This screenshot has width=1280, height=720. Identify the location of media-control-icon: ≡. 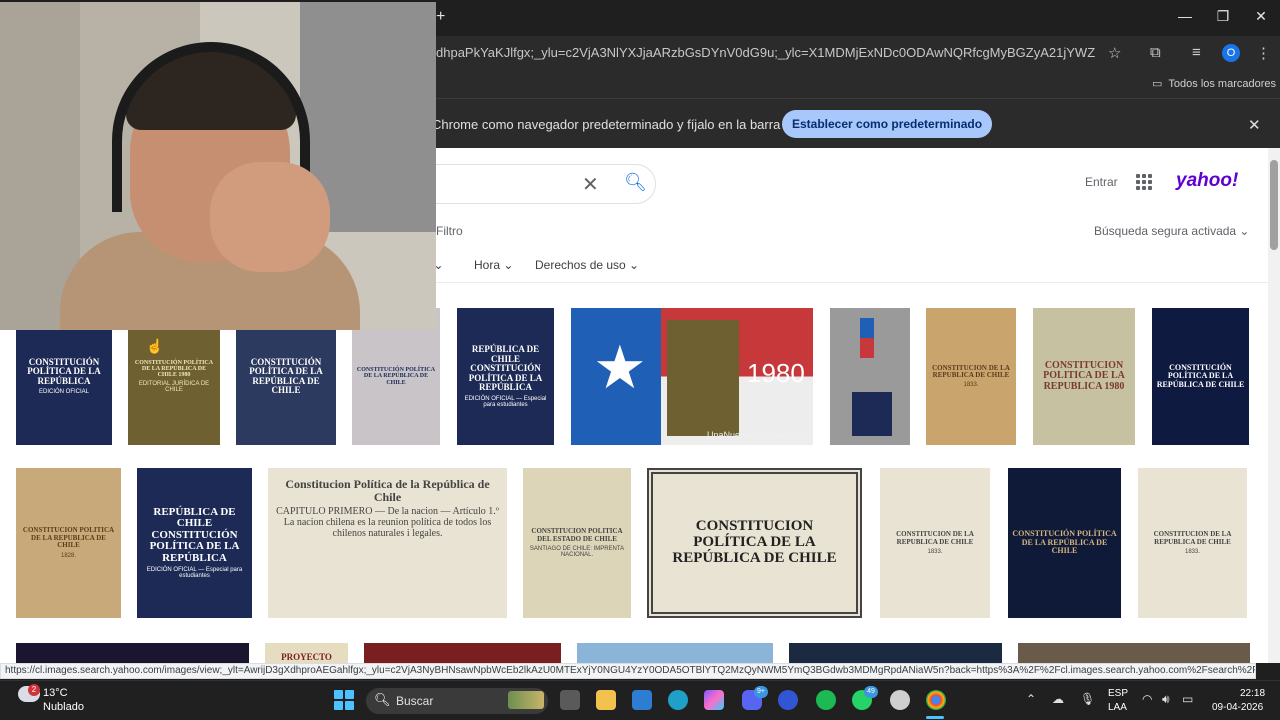
(1196, 52).